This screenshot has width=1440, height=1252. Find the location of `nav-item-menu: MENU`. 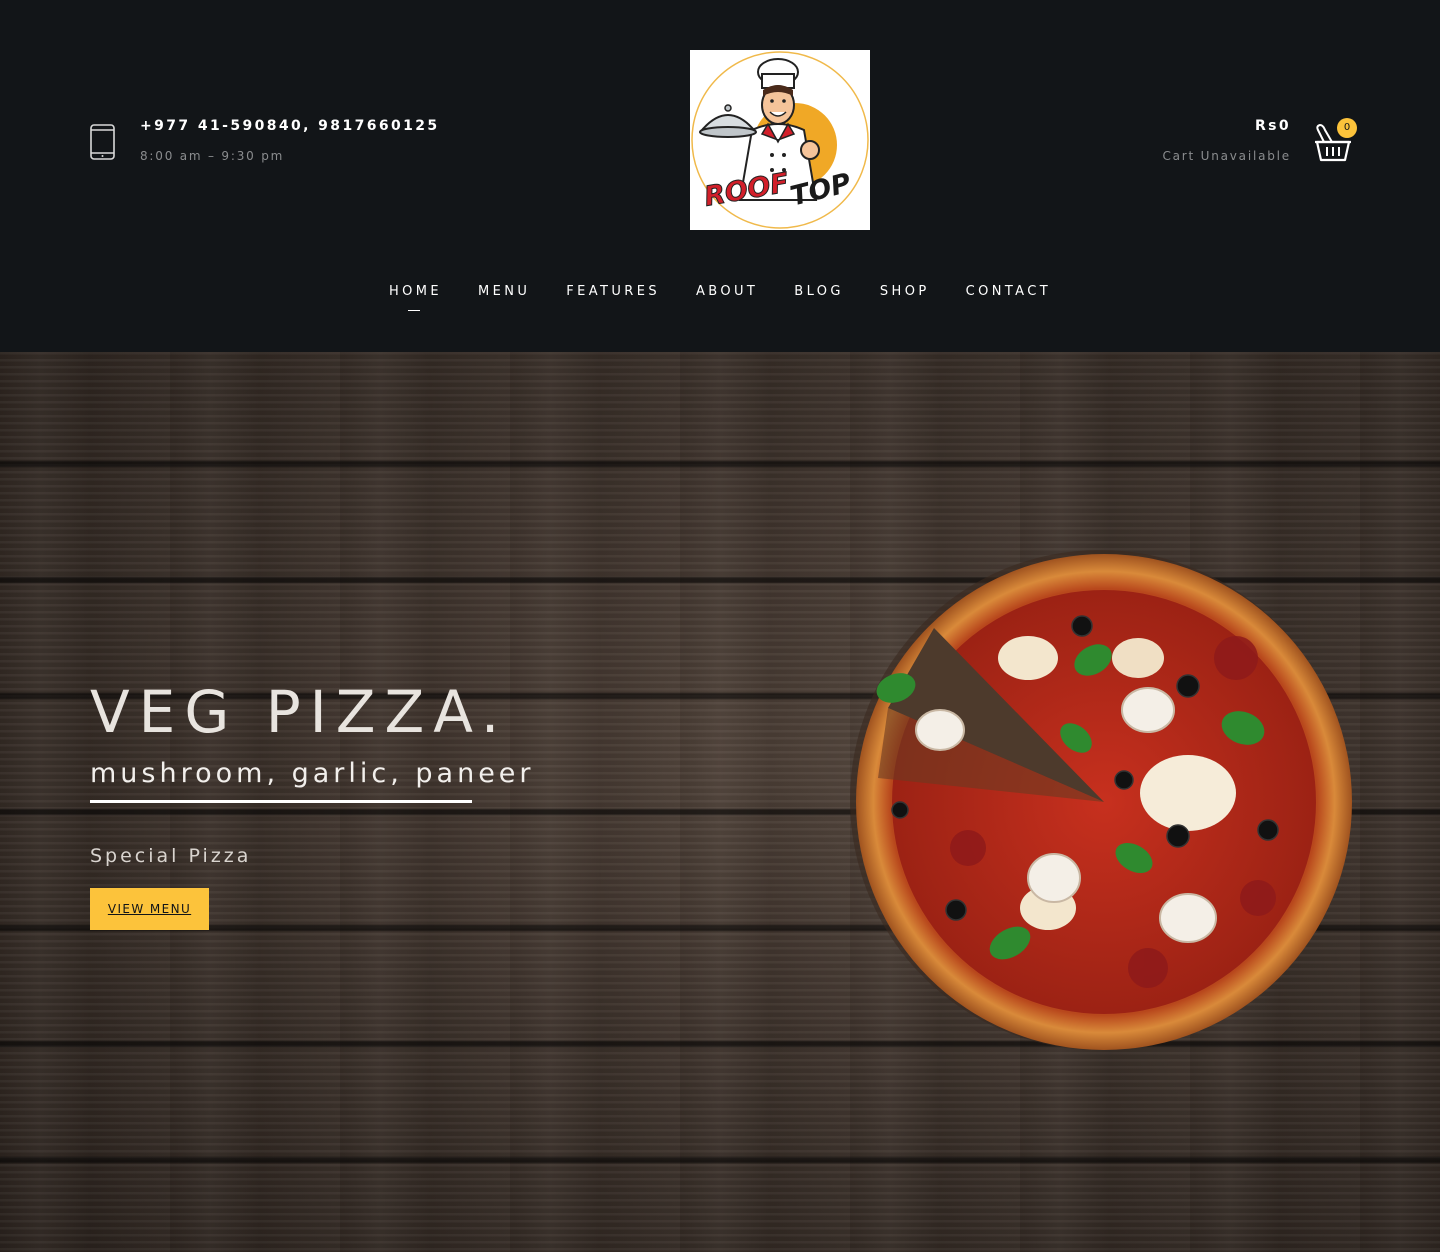

nav-item-menu: MENU is located at coordinates (504, 291).